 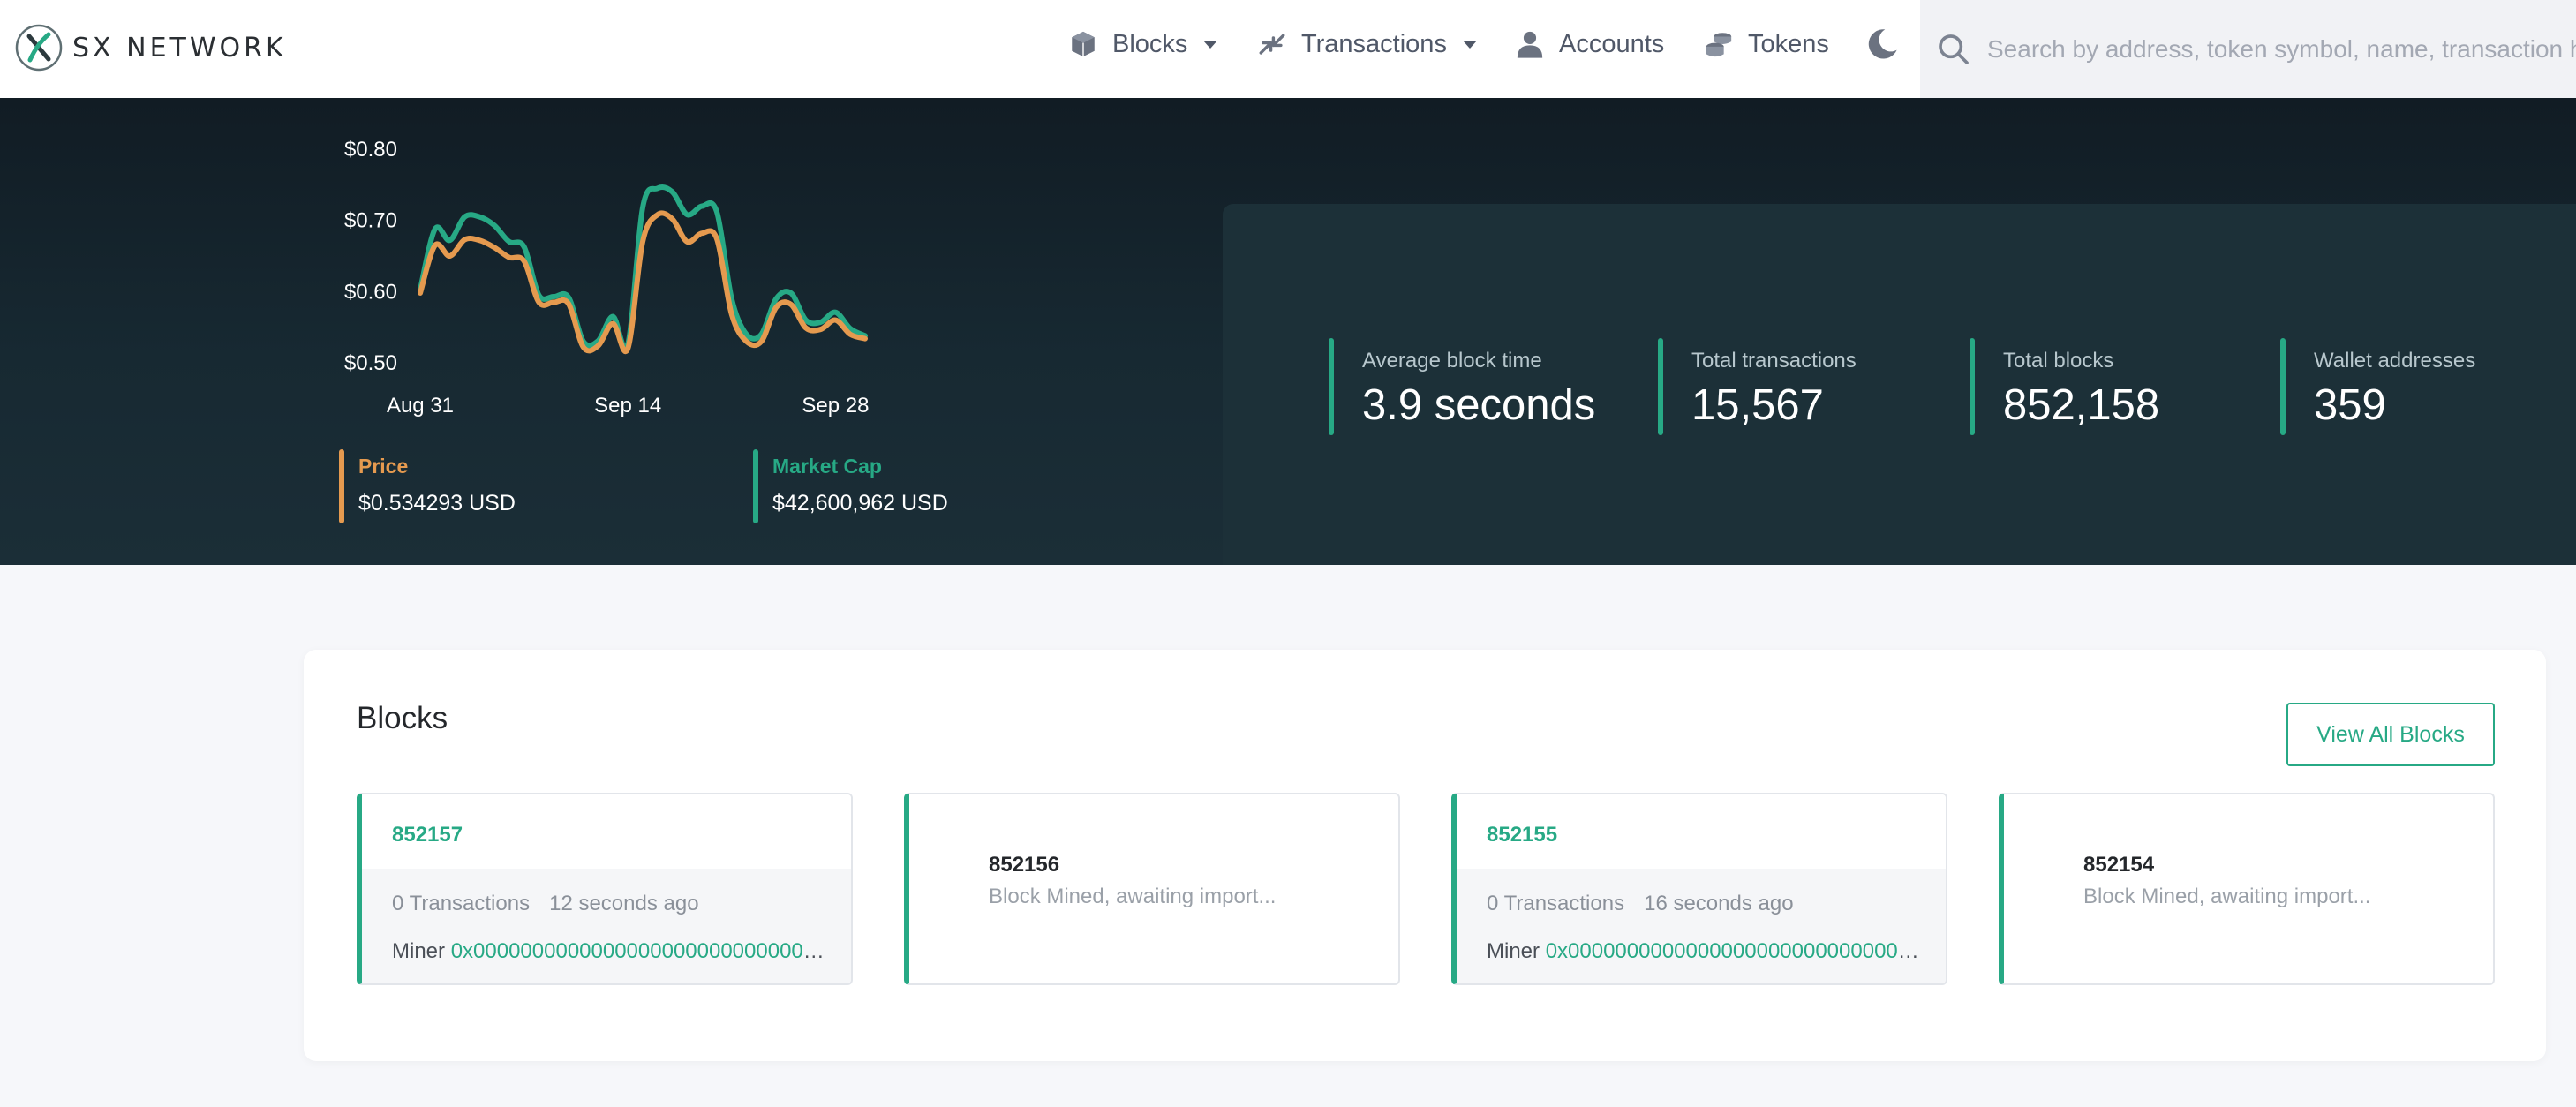 I want to click on search-input, so click(x=2282, y=49).